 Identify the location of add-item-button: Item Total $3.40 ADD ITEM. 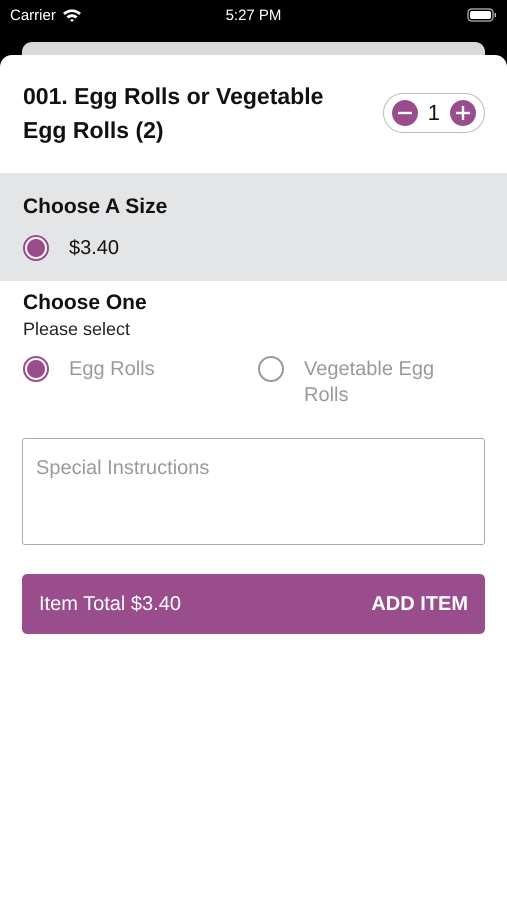
(253, 604).